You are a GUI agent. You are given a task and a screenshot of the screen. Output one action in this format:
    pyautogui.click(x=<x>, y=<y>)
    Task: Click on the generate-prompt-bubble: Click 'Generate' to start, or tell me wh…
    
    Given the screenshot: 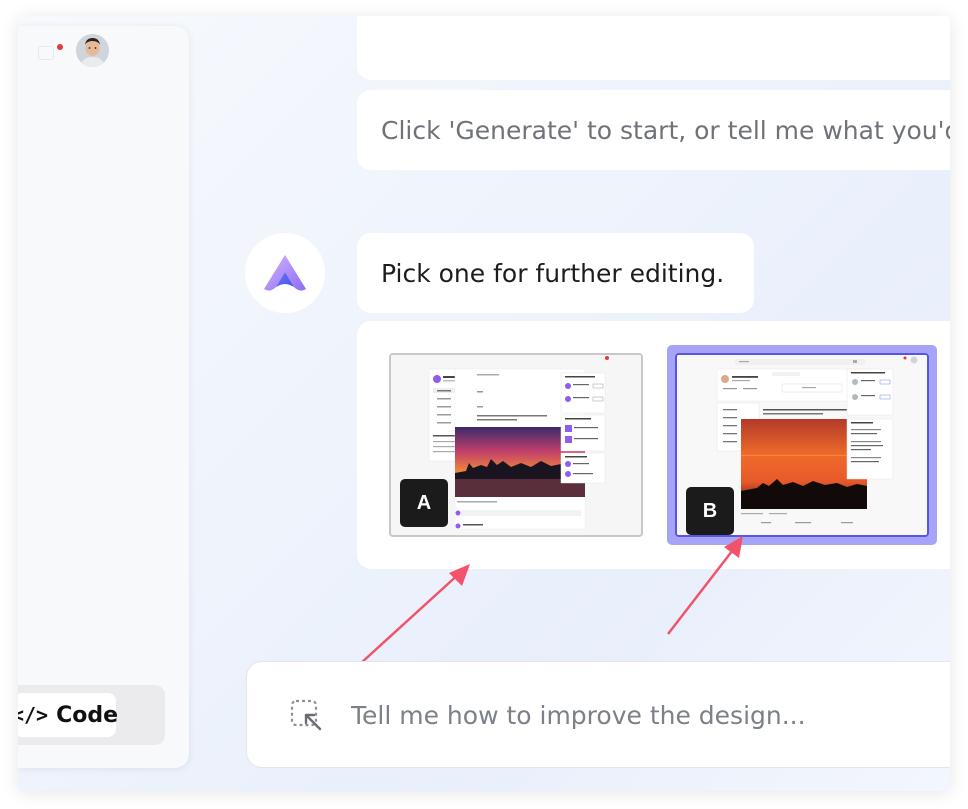 What is the action you would take?
    pyautogui.click(x=653, y=130)
    